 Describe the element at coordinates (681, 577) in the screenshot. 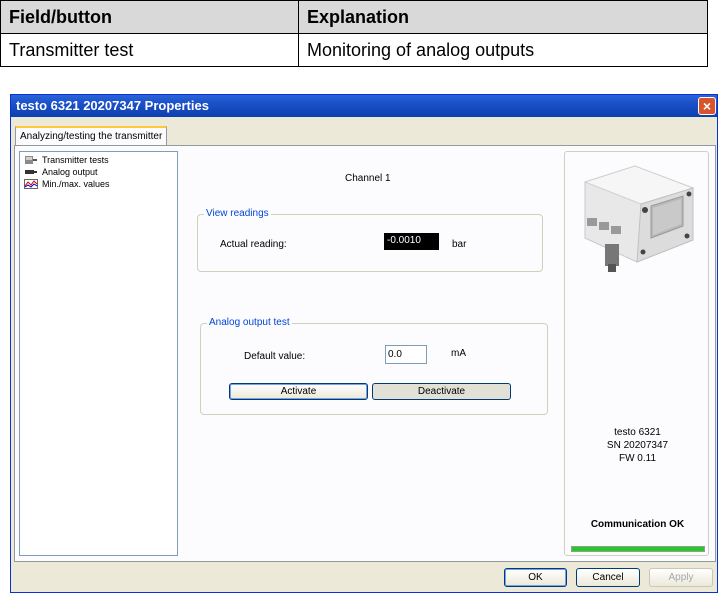

I see `apply-button: Apply` at that location.